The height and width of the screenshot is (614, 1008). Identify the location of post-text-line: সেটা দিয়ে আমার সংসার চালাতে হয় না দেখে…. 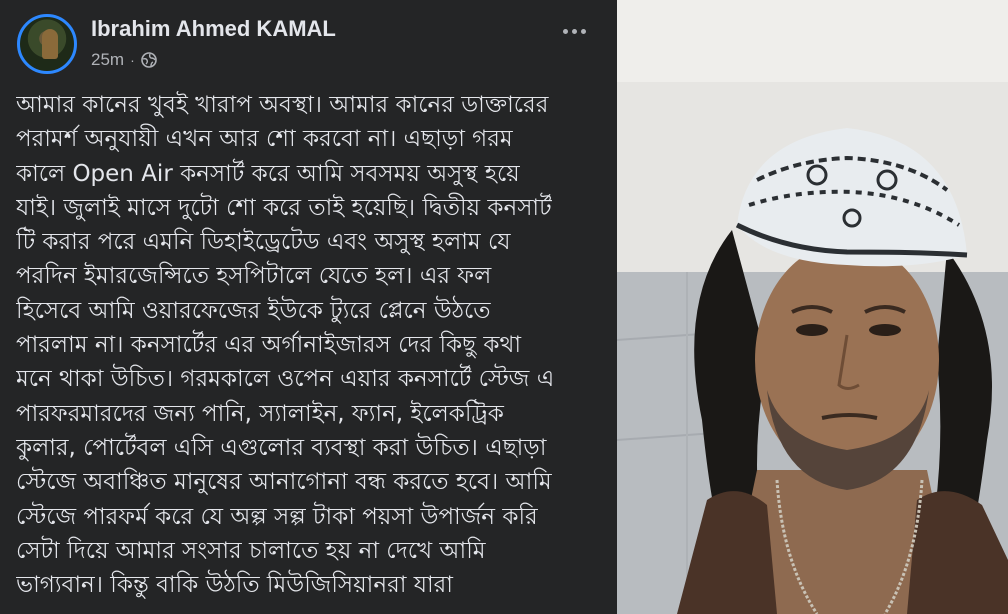
(251, 550).